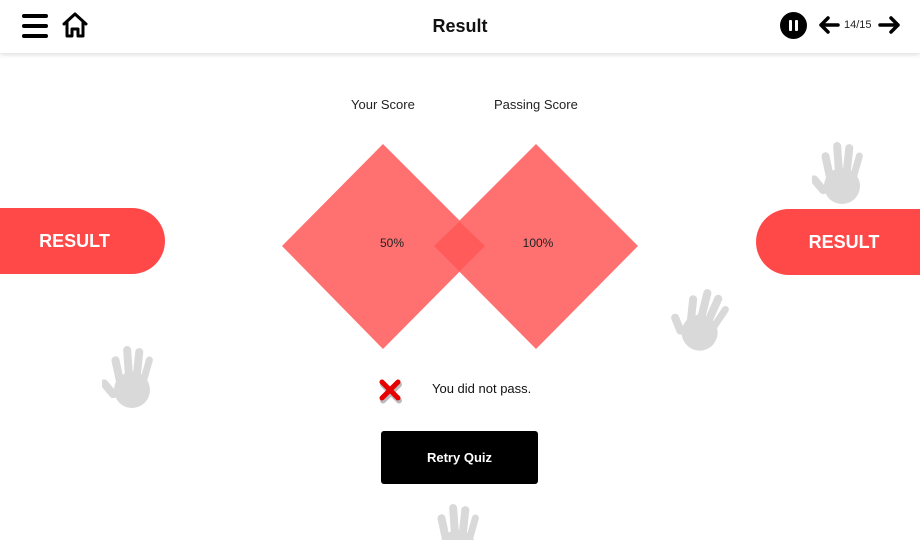 This screenshot has height=540, width=920. What do you see at coordinates (538, 243) in the screenshot?
I see `passing-score-value: 100%` at bounding box center [538, 243].